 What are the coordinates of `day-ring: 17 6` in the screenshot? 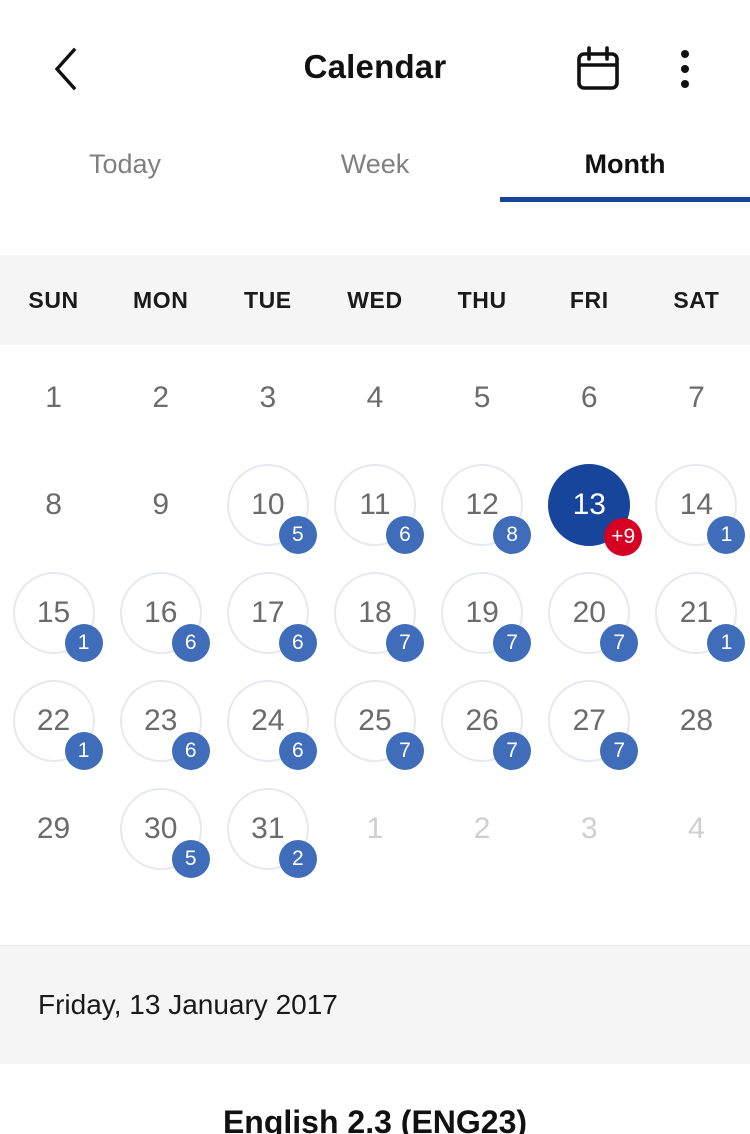 It's located at (271, 617).